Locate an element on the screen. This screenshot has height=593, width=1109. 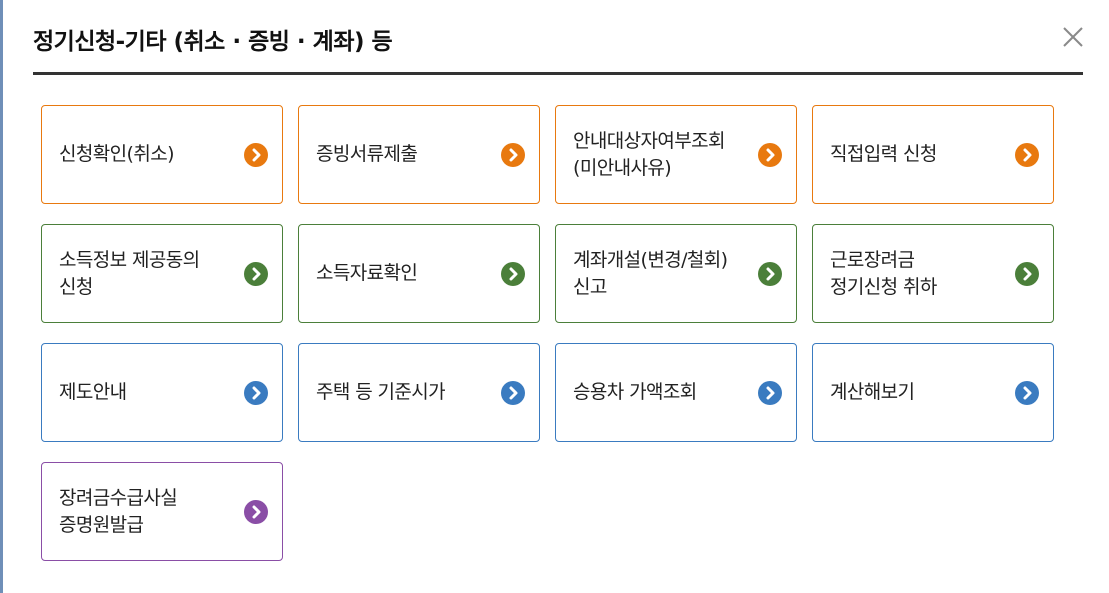
menu-item-label: 신청확인(취소) is located at coordinates (117, 154).